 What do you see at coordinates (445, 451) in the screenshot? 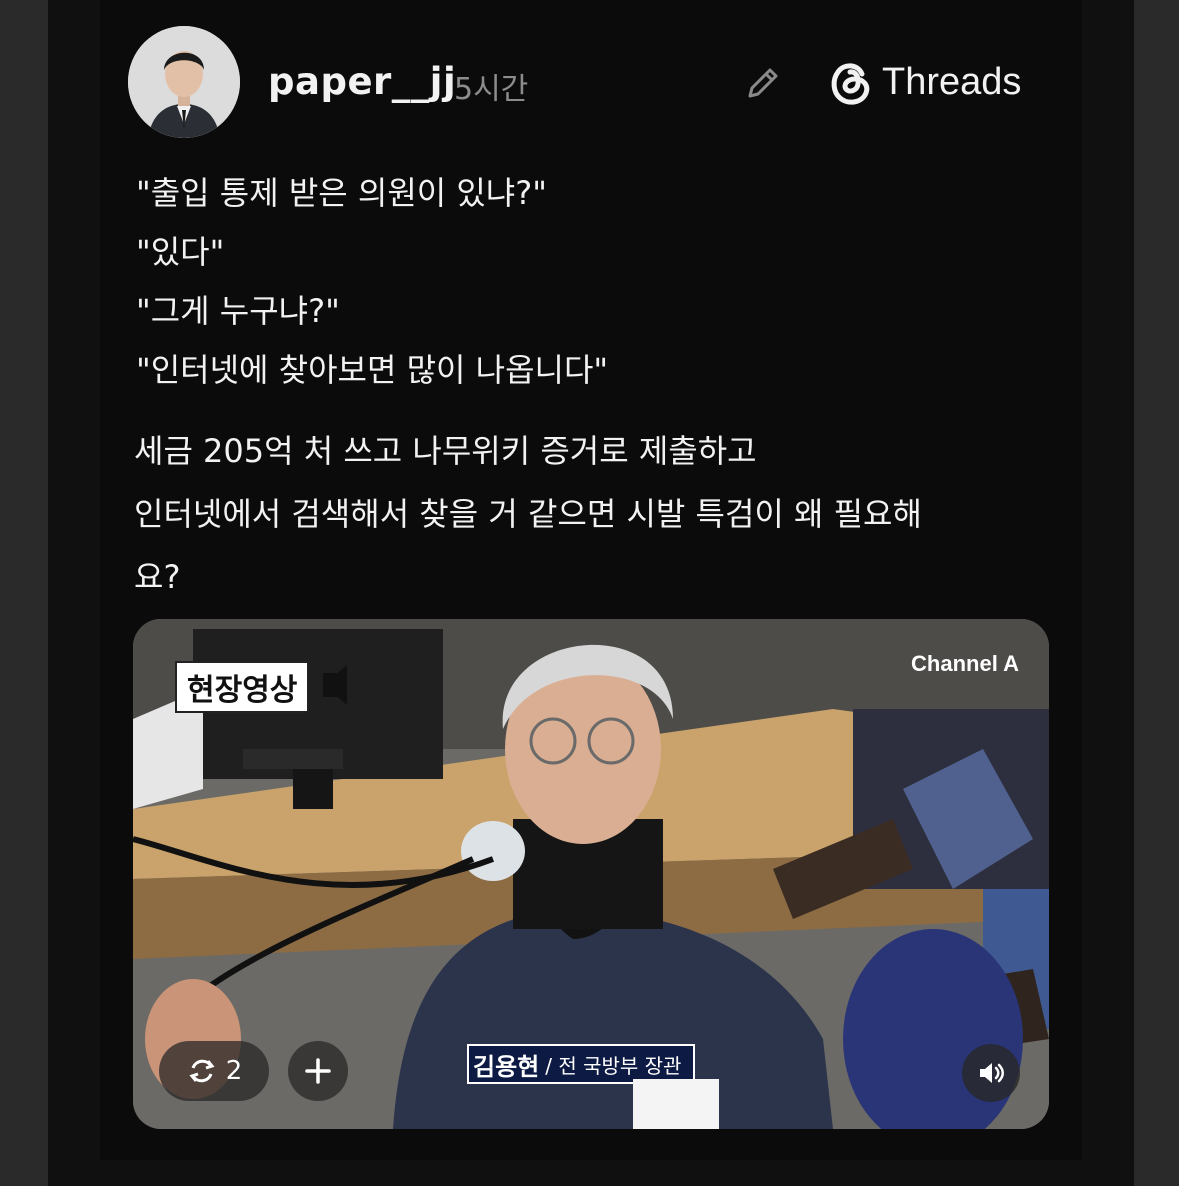
I see `body-line: 세금 205억 처 쓰고 나무위키 증거로 제출하고` at bounding box center [445, 451].